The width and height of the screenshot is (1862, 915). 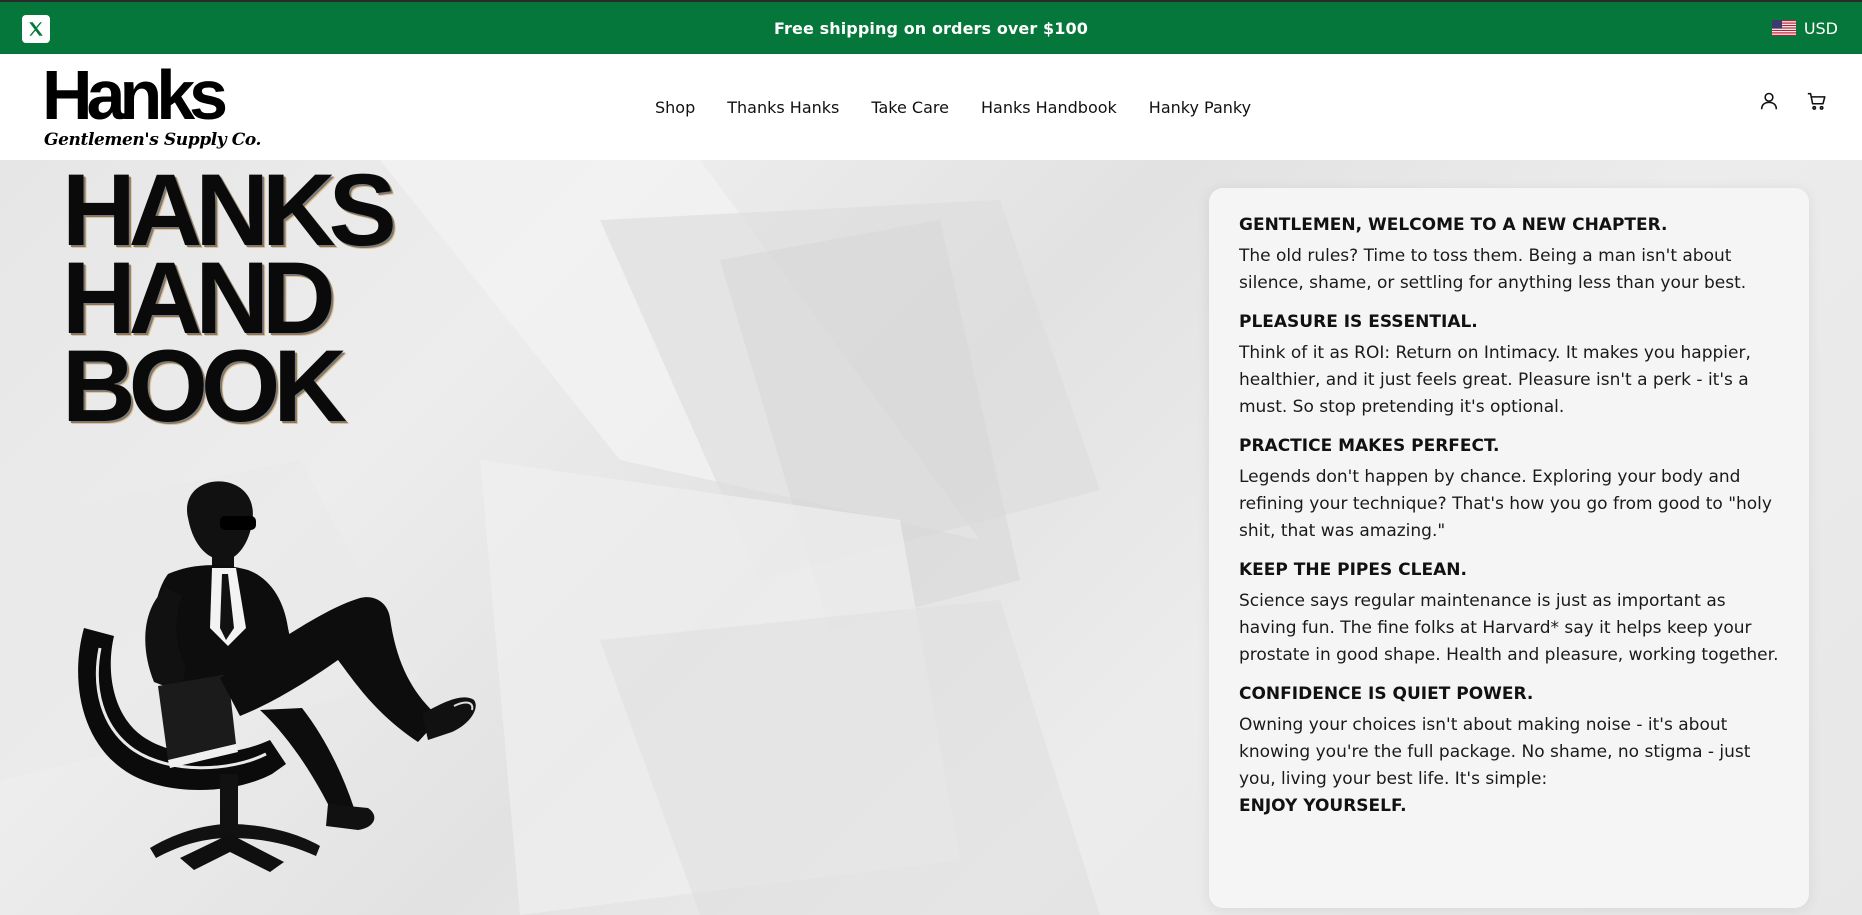 What do you see at coordinates (1820, 28) in the screenshot?
I see `currency-label: USD` at bounding box center [1820, 28].